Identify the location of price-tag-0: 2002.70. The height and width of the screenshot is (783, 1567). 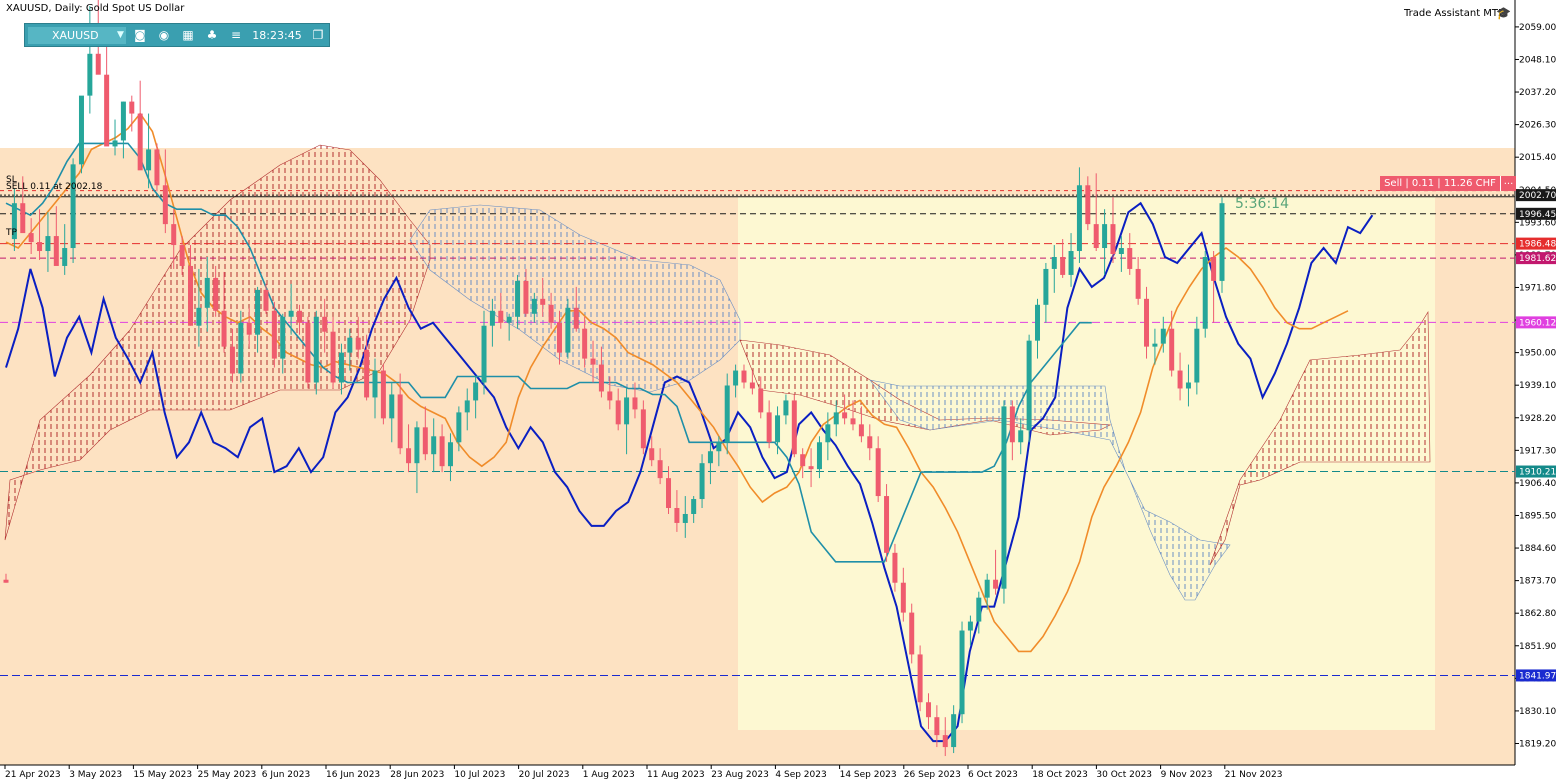
(1537, 196).